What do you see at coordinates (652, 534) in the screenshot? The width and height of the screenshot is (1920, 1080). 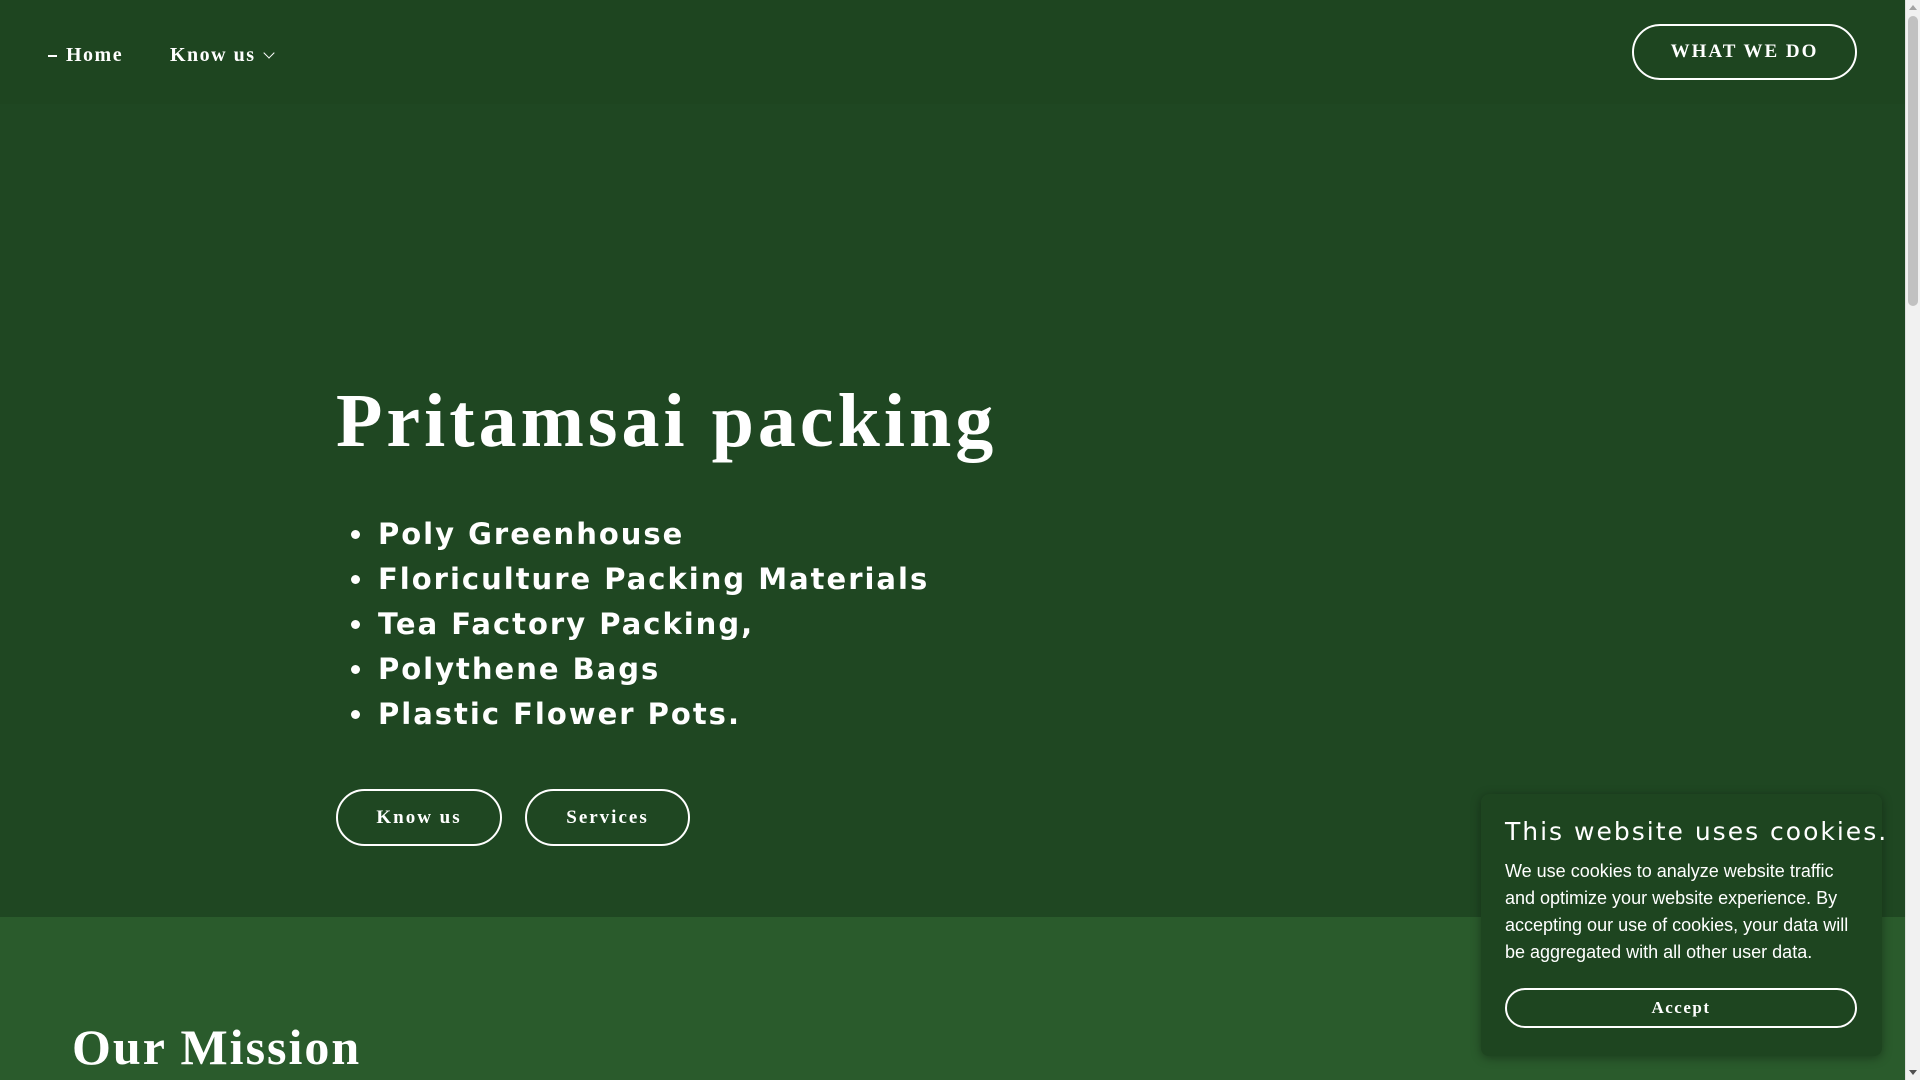 I see `list-item: Poly Greenhouse` at bounding box center [652, 534].